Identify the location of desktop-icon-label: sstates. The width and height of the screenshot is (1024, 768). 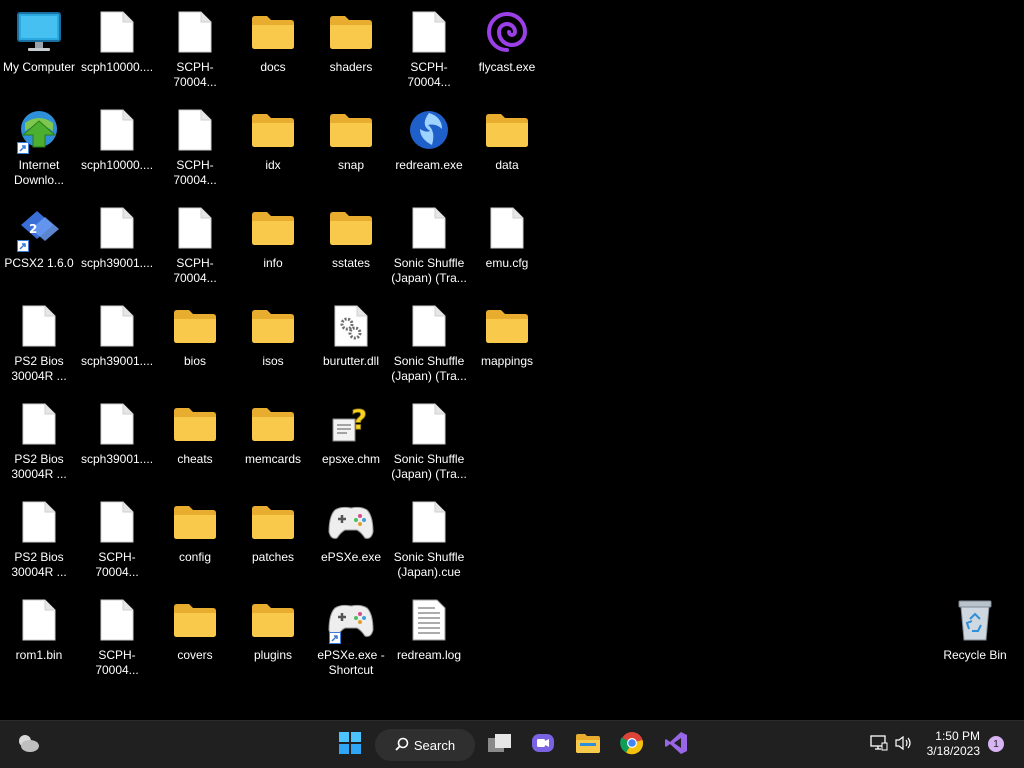
(350, 263).